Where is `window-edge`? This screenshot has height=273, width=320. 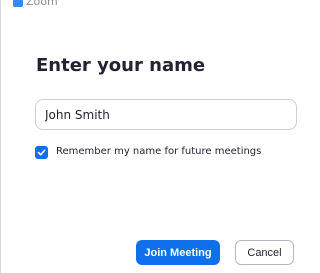 window-edge is located at coordinates (0, 136).